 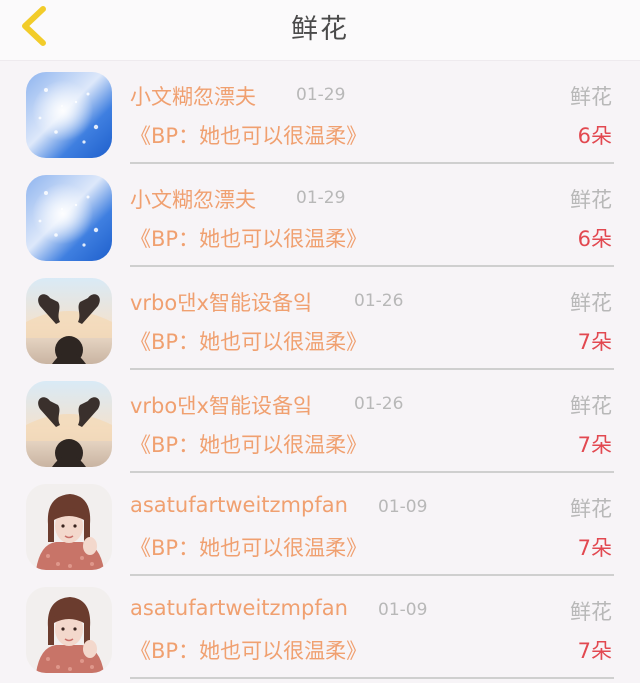 What do you see at coordinates (372, 678) in the screenshot?
I see `divider` at bounding box center [372, 678].